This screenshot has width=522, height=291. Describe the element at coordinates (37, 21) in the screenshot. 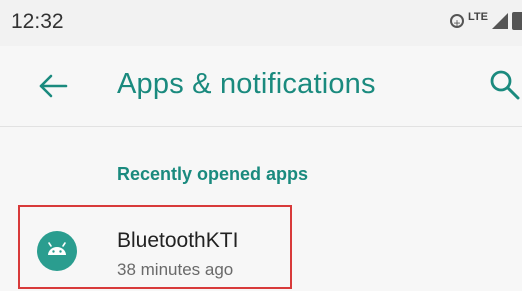

I see `status-time: 12:32` at that location.